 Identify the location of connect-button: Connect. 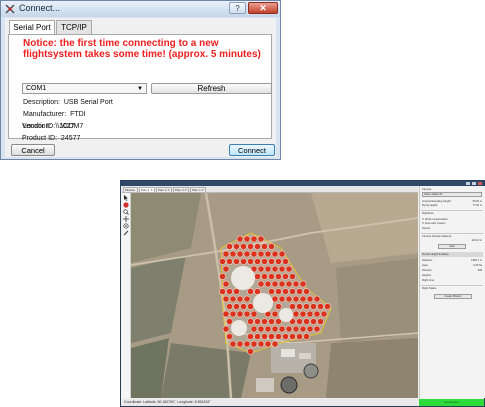
(252, 150).